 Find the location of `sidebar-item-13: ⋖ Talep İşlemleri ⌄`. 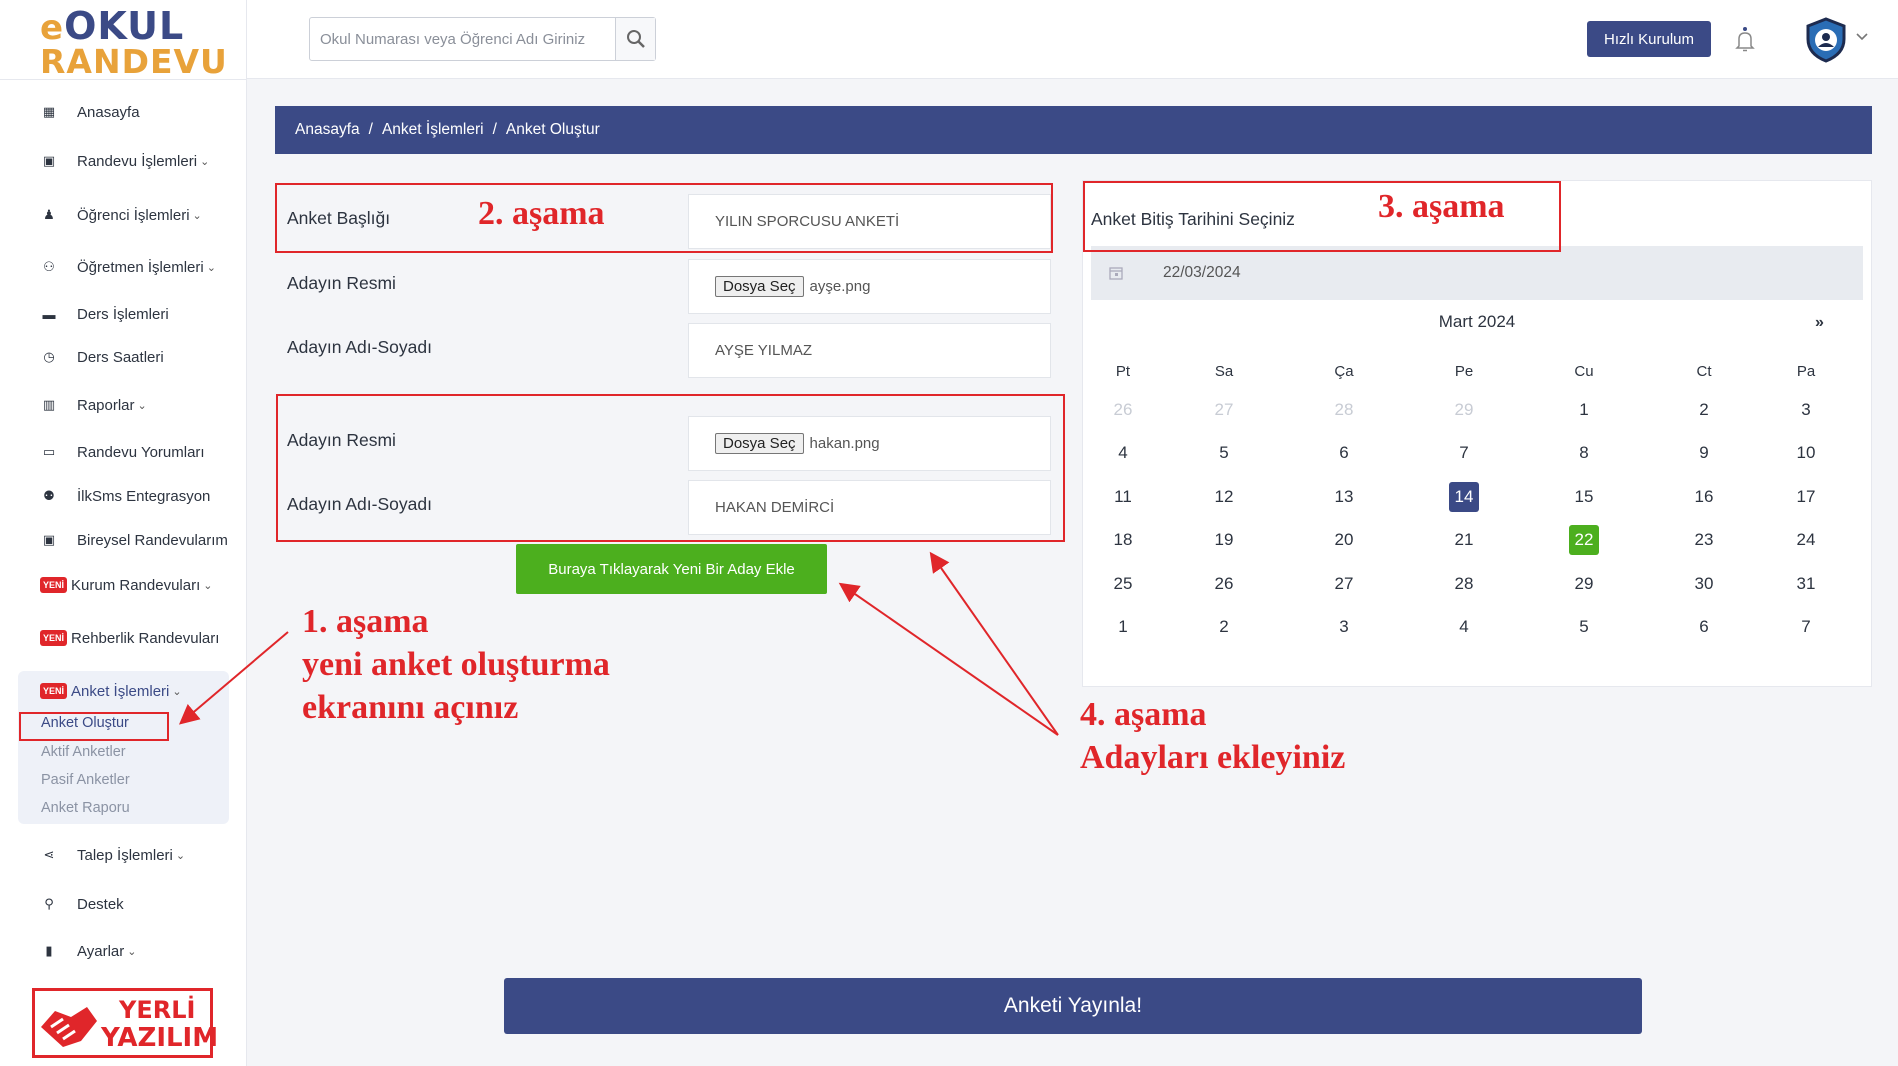

sidebar-item-13: ⋖ Talep İşlemleri ⌄ is located at coordinates (113, 855).